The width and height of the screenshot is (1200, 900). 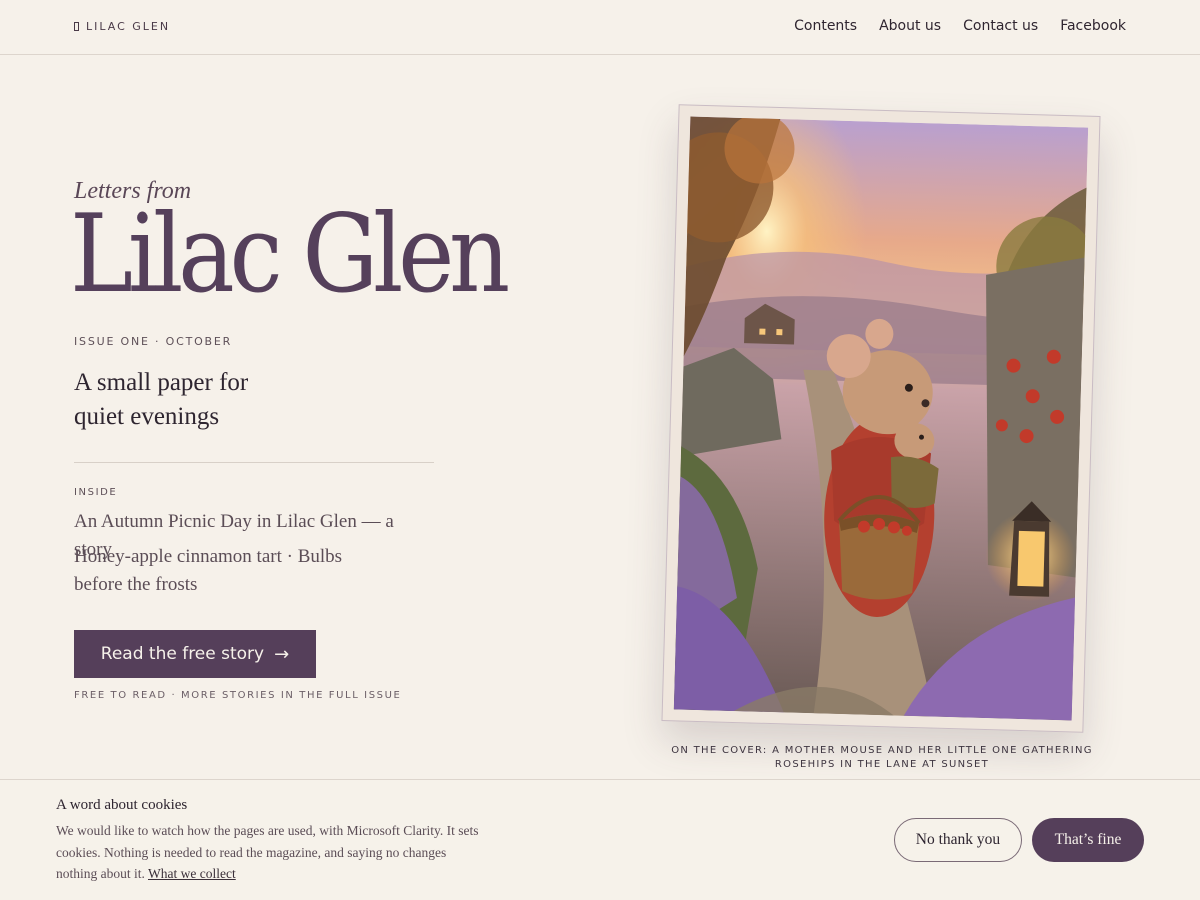 I want to click on read-free-story-button: Read the free story →, so click(x=195, y=654).